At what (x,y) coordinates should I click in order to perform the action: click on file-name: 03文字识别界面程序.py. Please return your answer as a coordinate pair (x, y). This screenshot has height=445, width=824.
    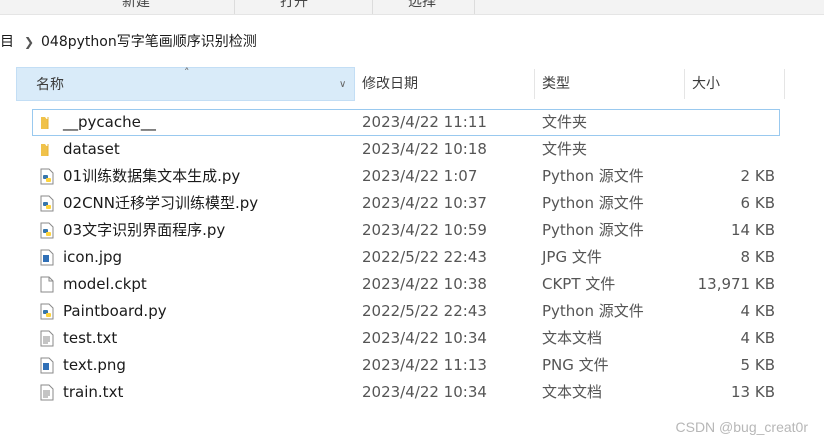
    Looking at the image, I should click on (144, 230).